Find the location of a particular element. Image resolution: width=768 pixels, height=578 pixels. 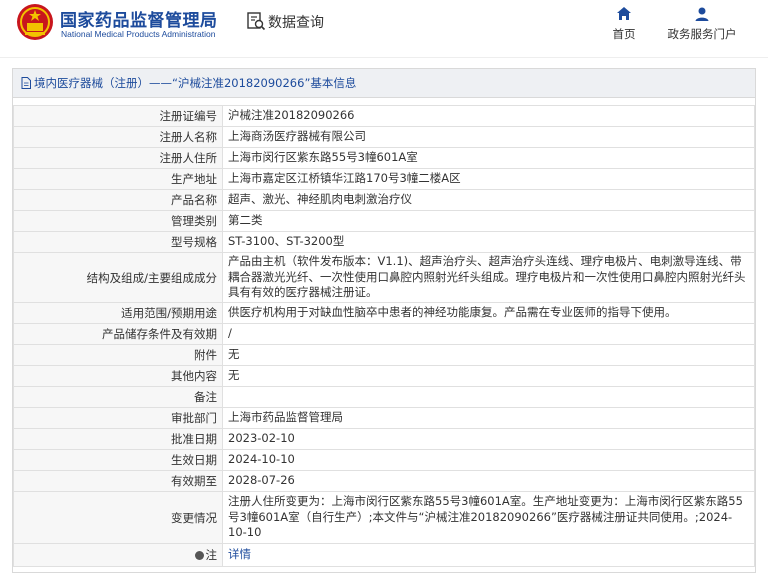

row-label: 管理类别 is located at coordinates (118, 221).